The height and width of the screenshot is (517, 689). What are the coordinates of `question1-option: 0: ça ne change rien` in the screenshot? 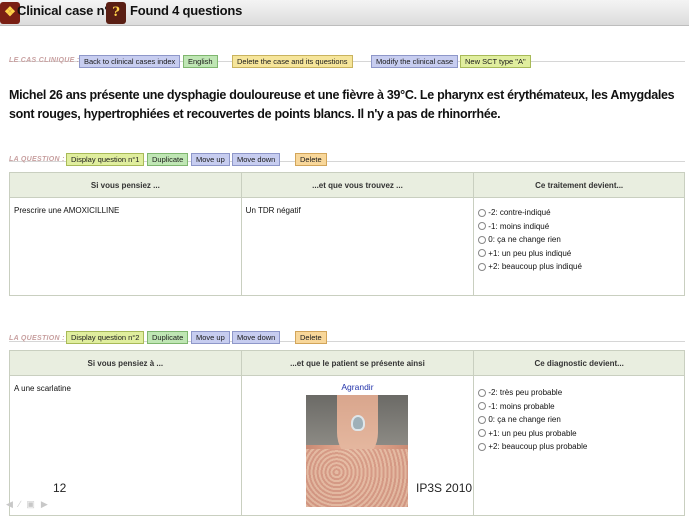 It's located at (579, 240).